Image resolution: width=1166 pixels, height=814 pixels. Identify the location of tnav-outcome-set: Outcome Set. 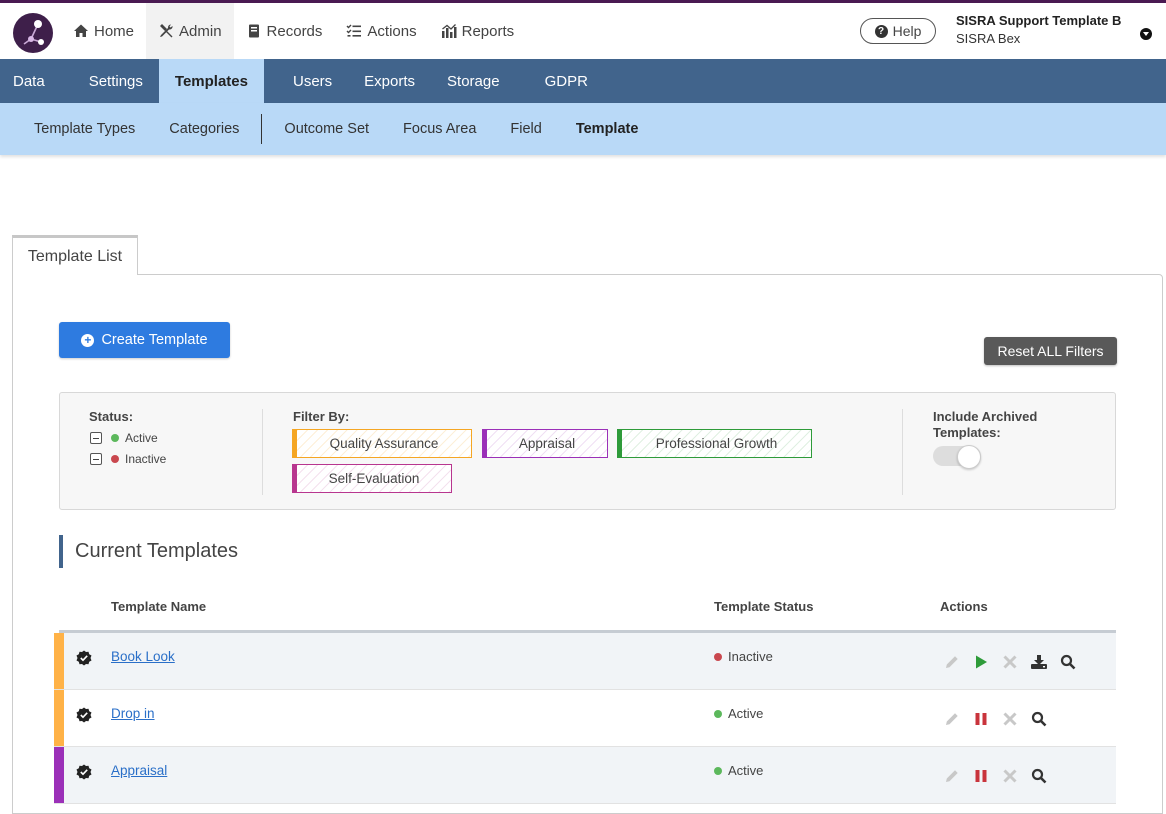
(326, 129).